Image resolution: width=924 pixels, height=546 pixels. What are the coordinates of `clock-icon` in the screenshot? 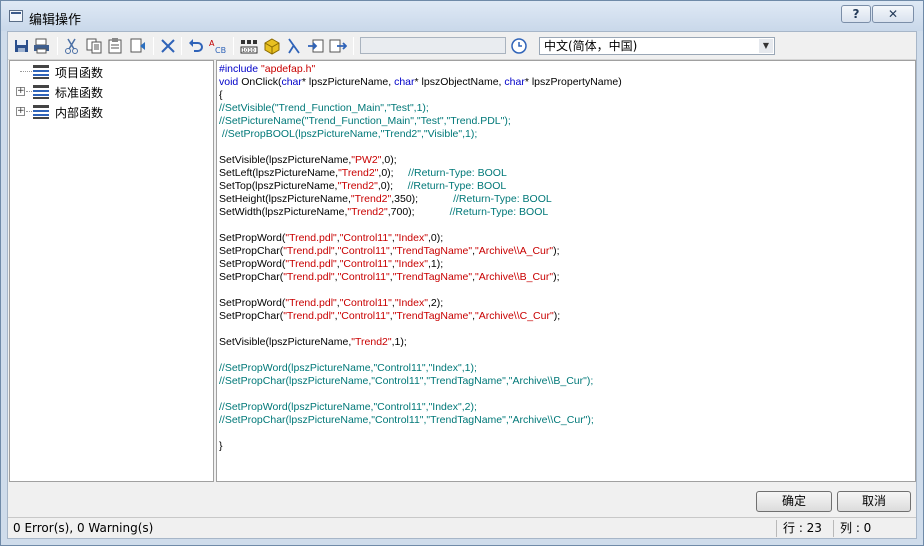 It's located at (519, 46).